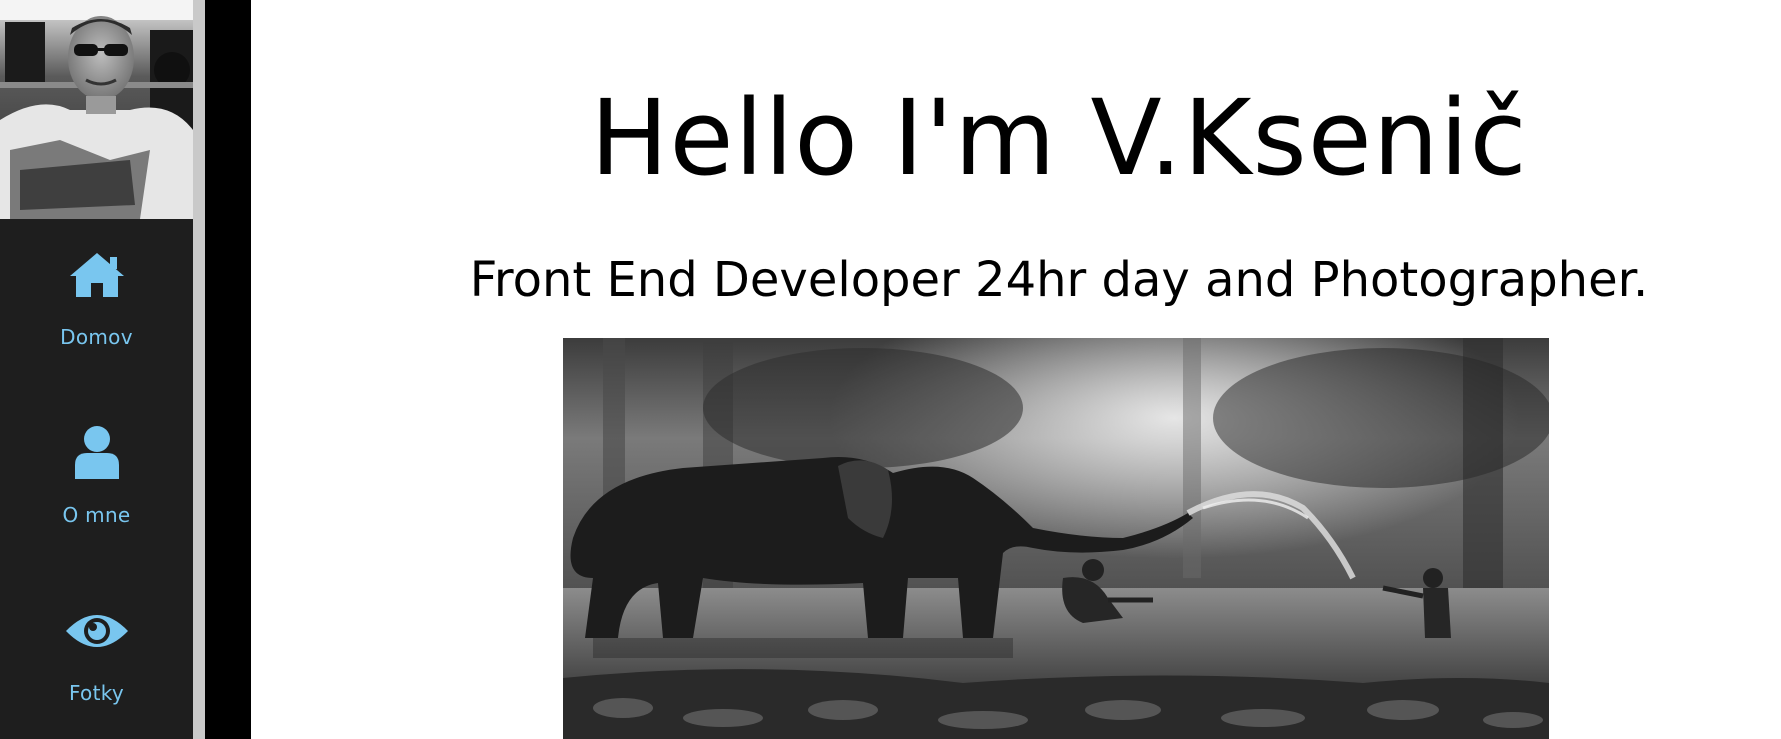  Describe the element at coordinates (96, 453) in the screenshot. I see `user-icon` at that location.